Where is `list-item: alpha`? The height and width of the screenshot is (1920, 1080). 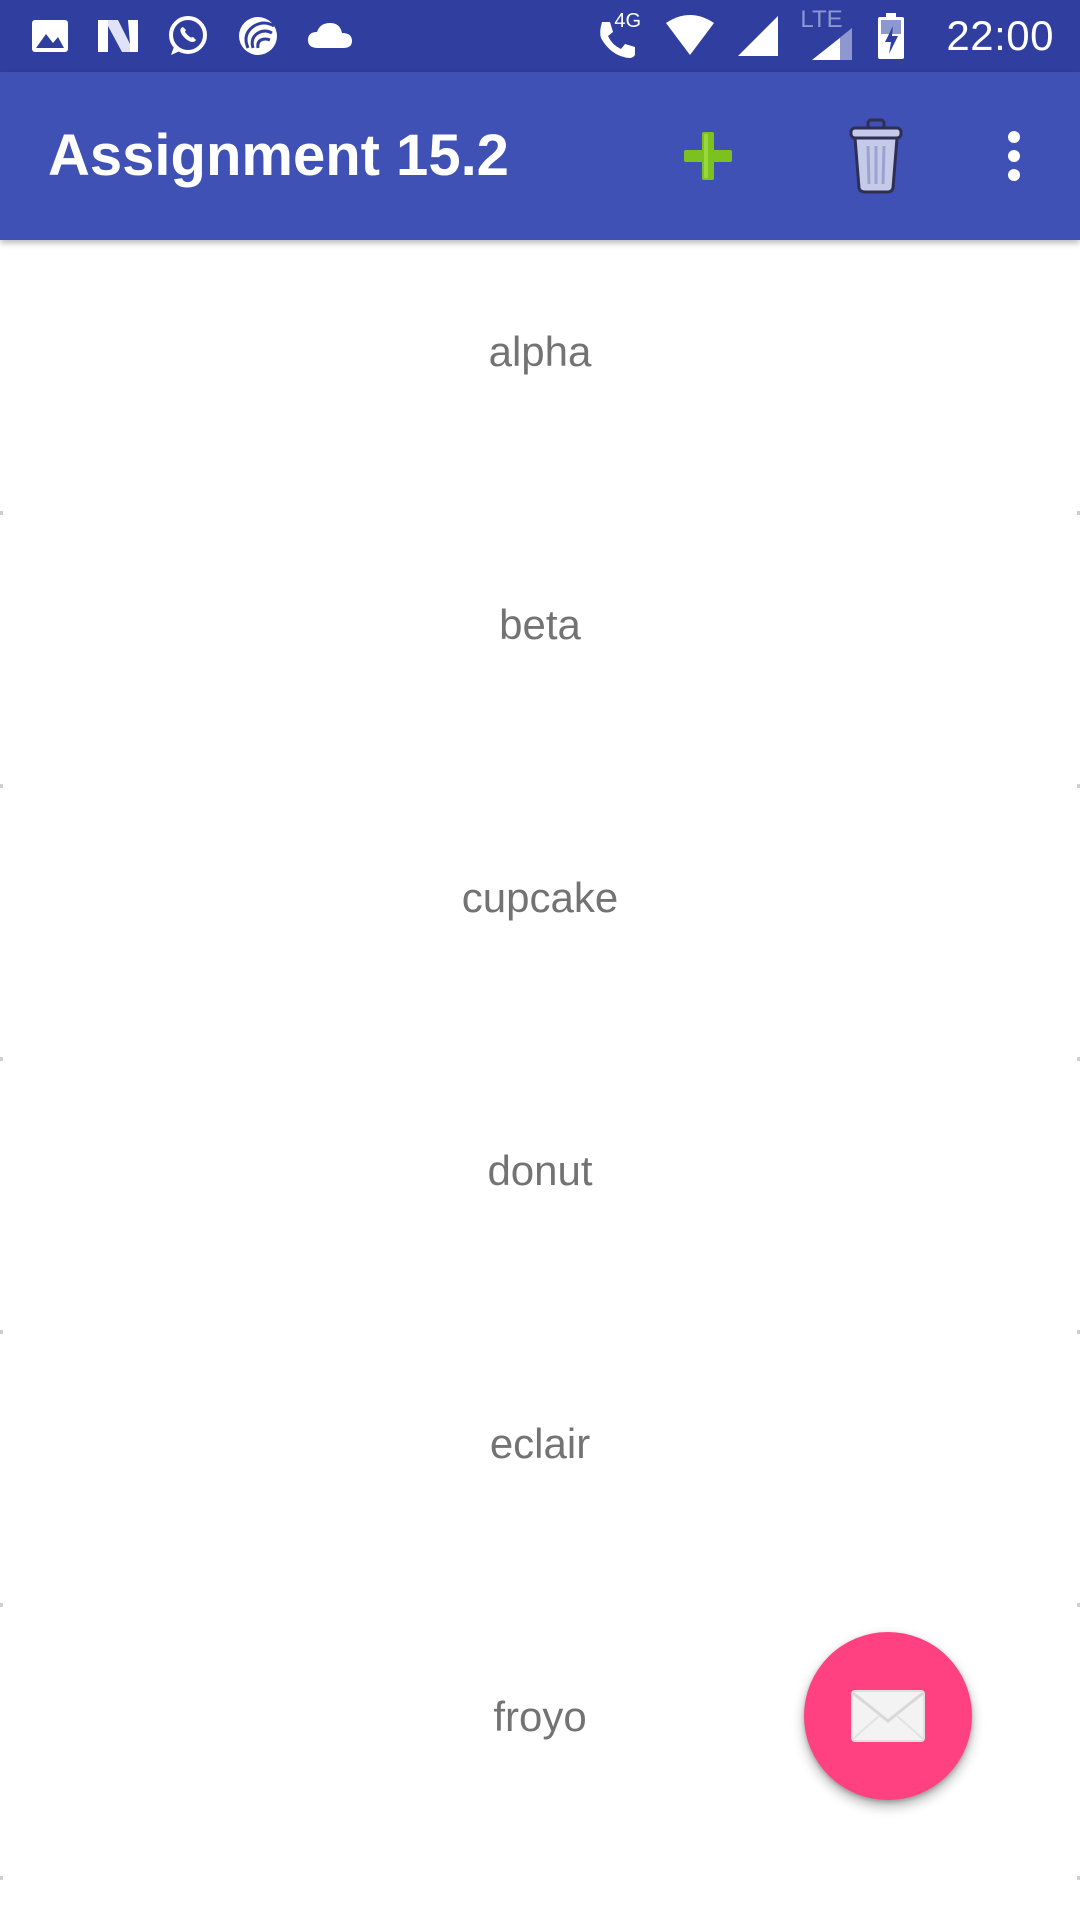
list-item: alpha is located at coordinates (540, 377).